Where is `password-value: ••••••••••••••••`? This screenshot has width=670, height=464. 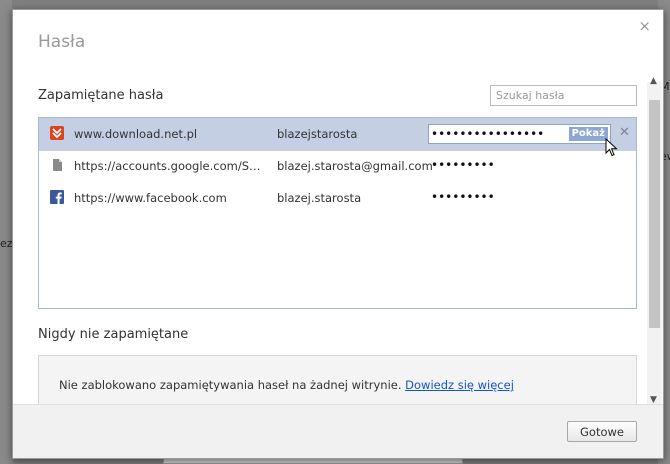
password-value: •••••••••••••••• is located at coordinates (488, 134).